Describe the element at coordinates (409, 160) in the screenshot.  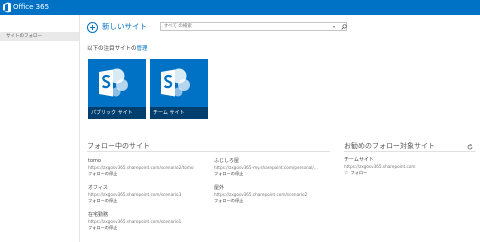
I see `site-name-link: チームサイト` at that location.